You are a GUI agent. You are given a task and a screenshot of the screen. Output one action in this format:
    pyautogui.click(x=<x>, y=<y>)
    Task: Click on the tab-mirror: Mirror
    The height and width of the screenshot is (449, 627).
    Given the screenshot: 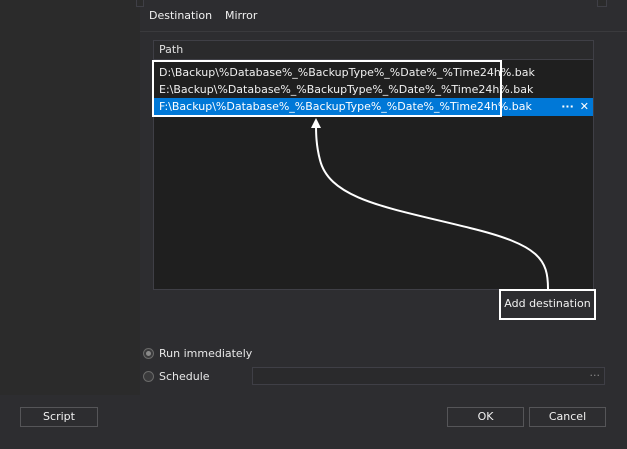 What is the action you would take?
    pyautogui.click(x=241, y=16)
    